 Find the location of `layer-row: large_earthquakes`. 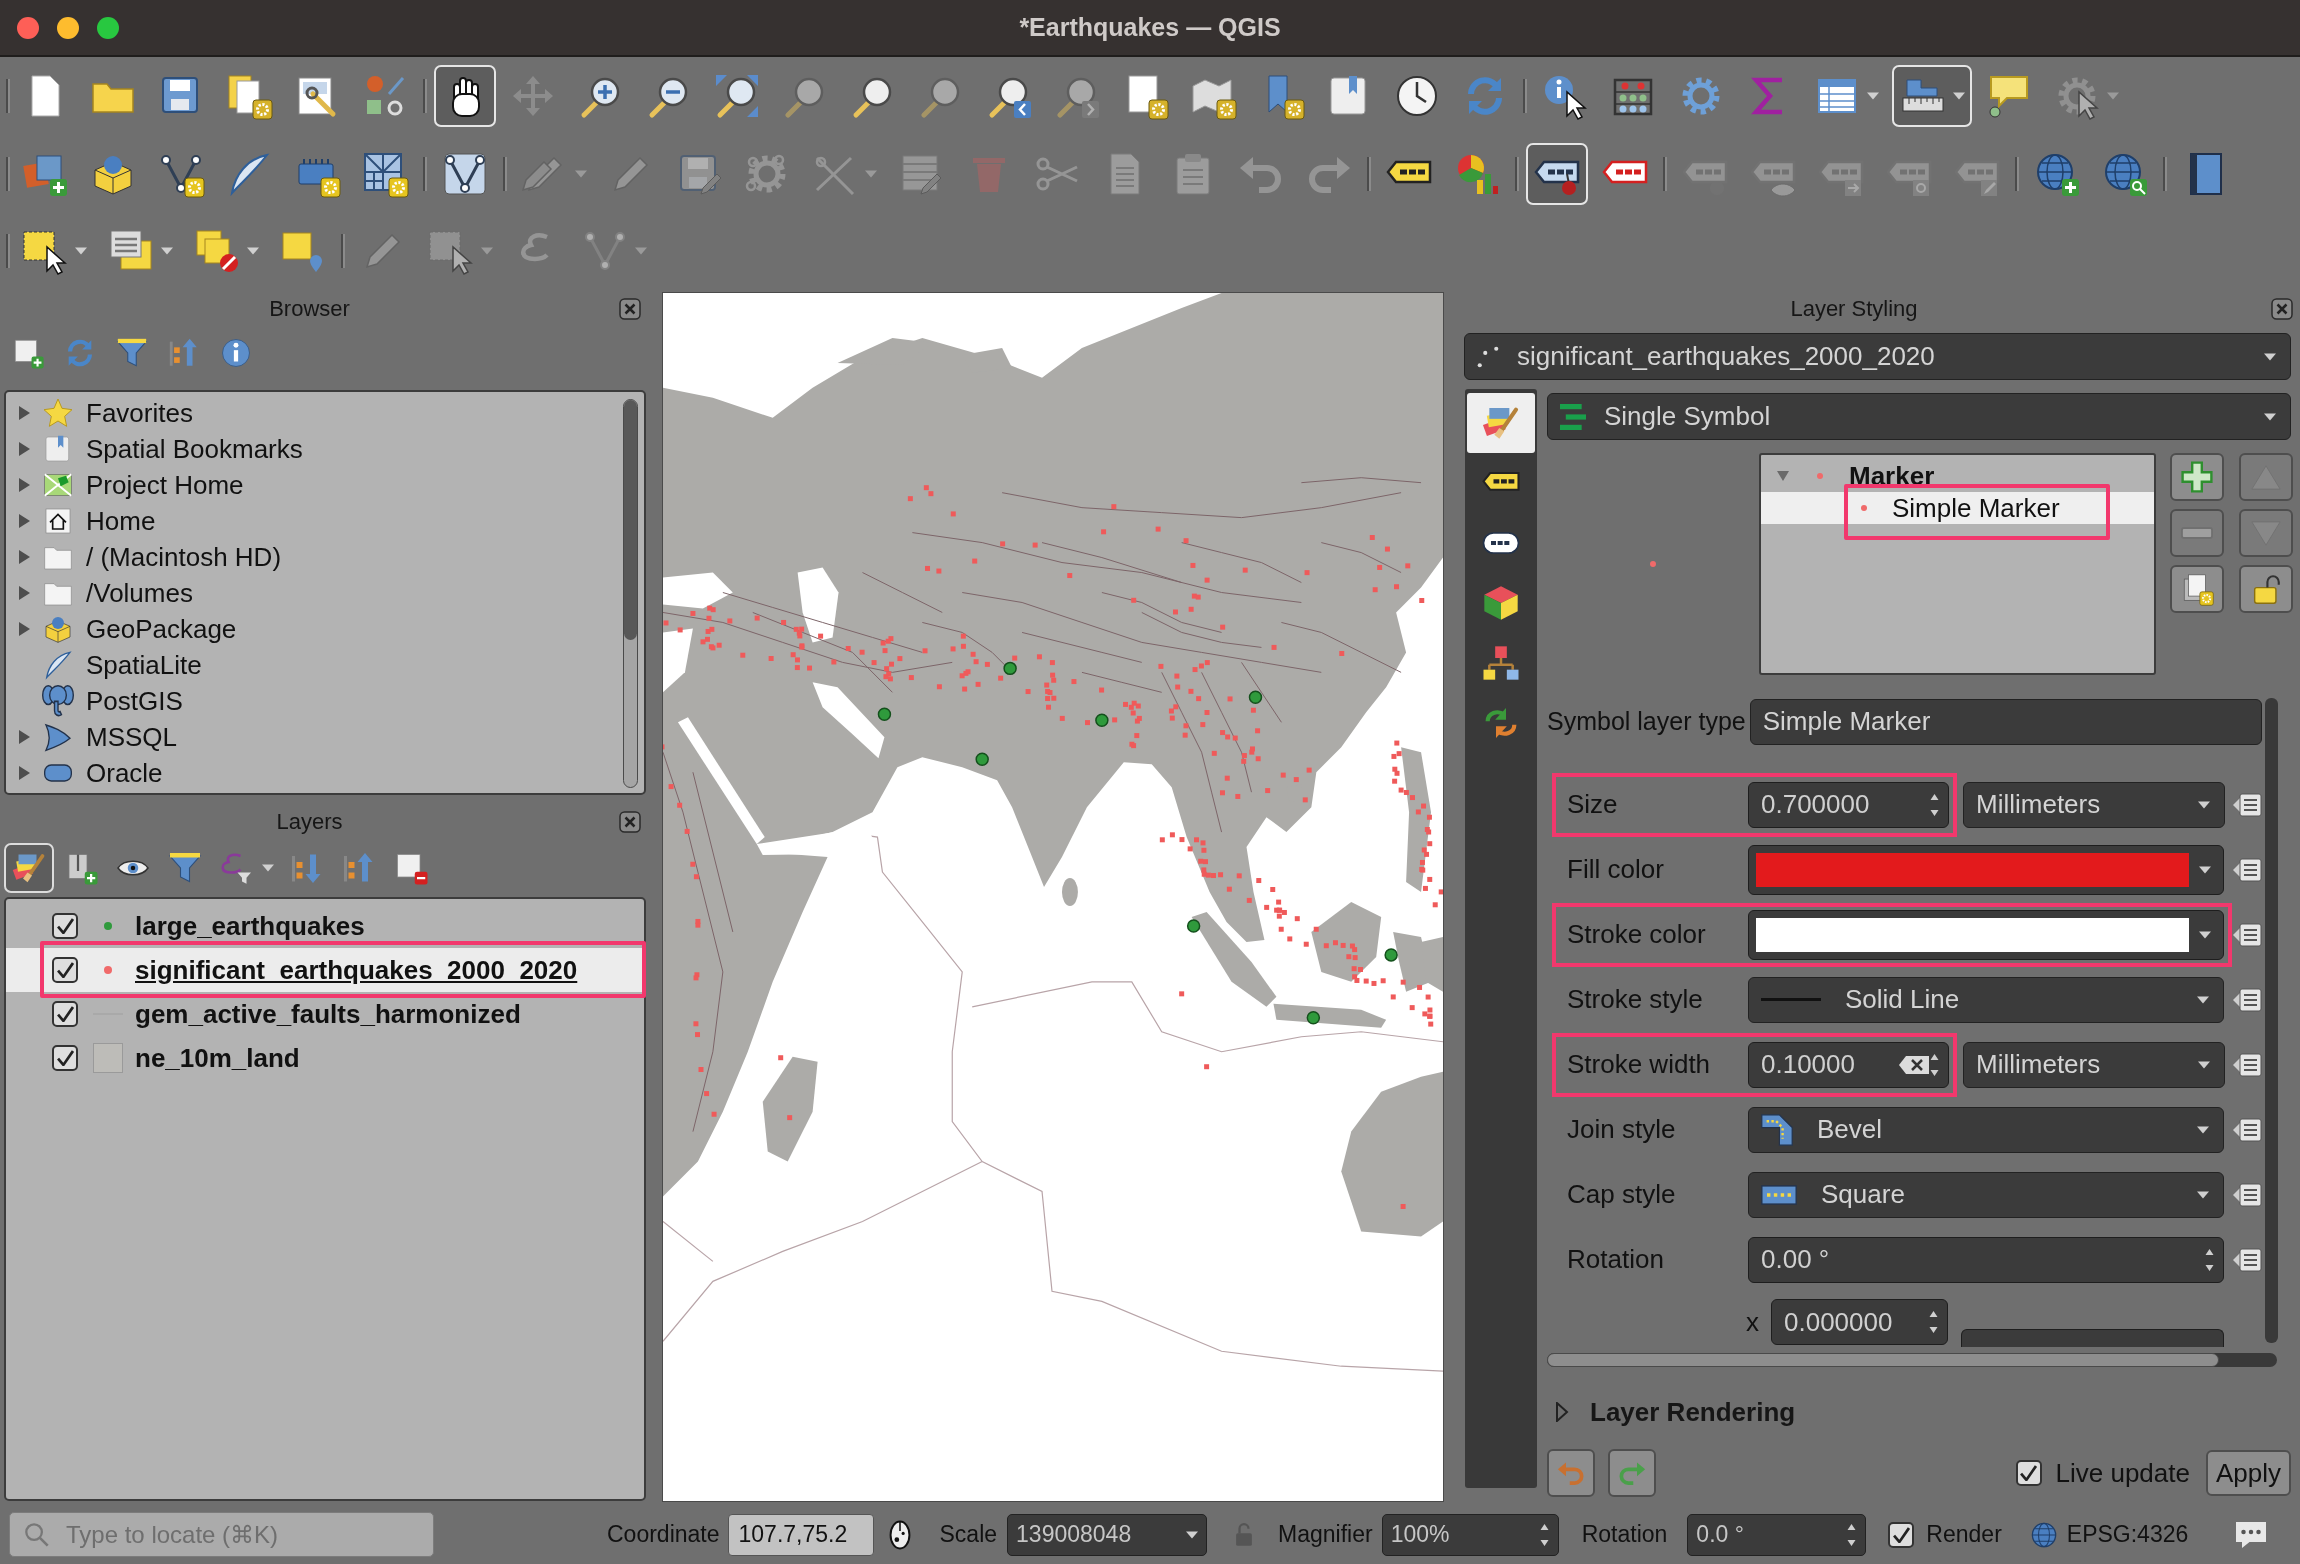

layer-row: large_earthquakes is located at coordinates (325, 926).